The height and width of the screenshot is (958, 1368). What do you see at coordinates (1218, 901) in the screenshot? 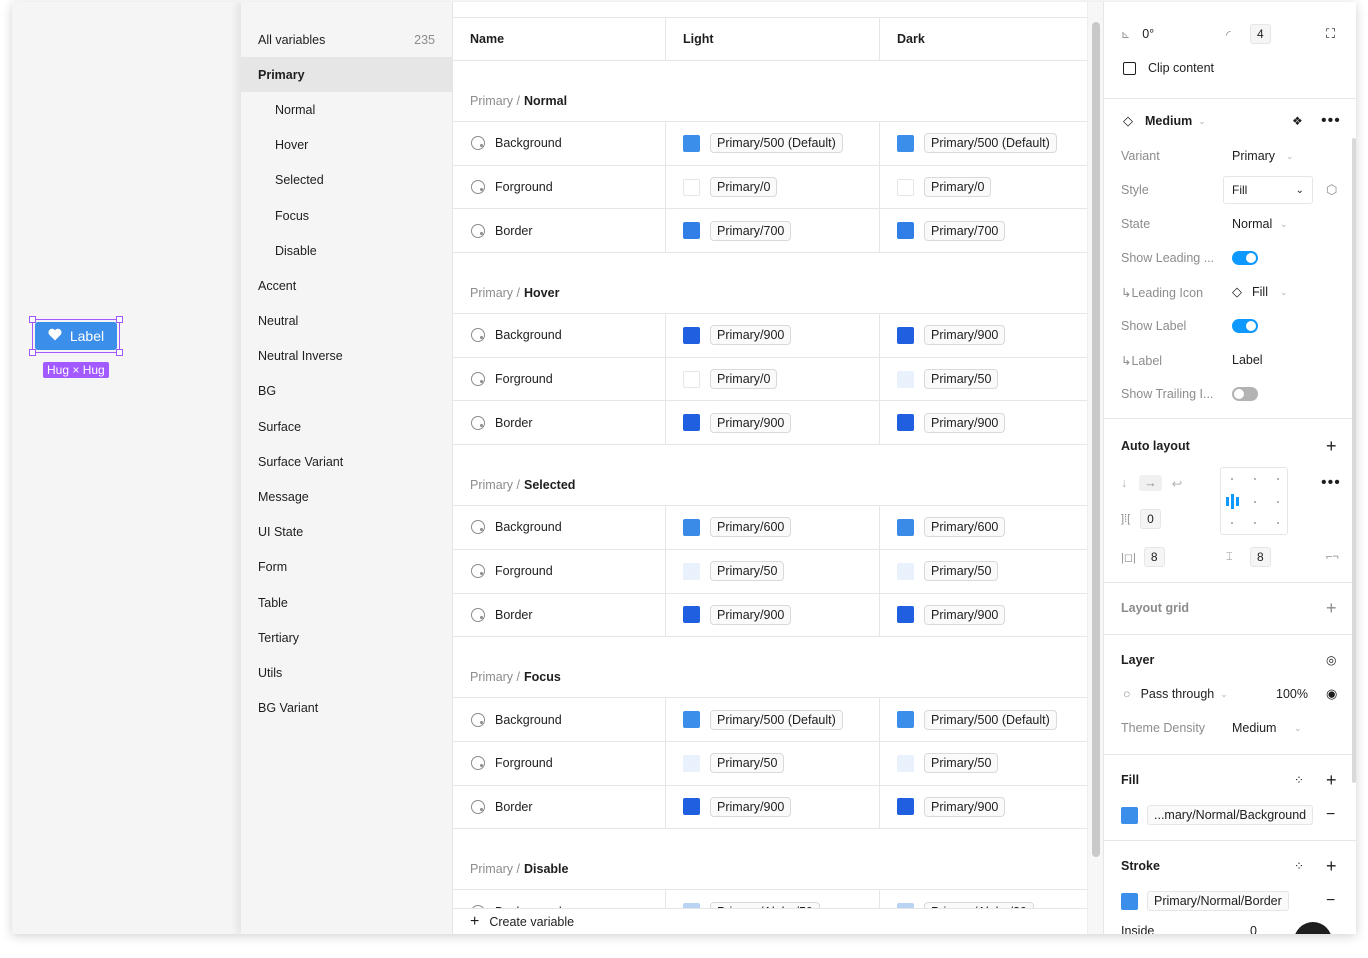
I see `stroke-variable: Primary/Normal/Border` at bounding box center [1218, 901].